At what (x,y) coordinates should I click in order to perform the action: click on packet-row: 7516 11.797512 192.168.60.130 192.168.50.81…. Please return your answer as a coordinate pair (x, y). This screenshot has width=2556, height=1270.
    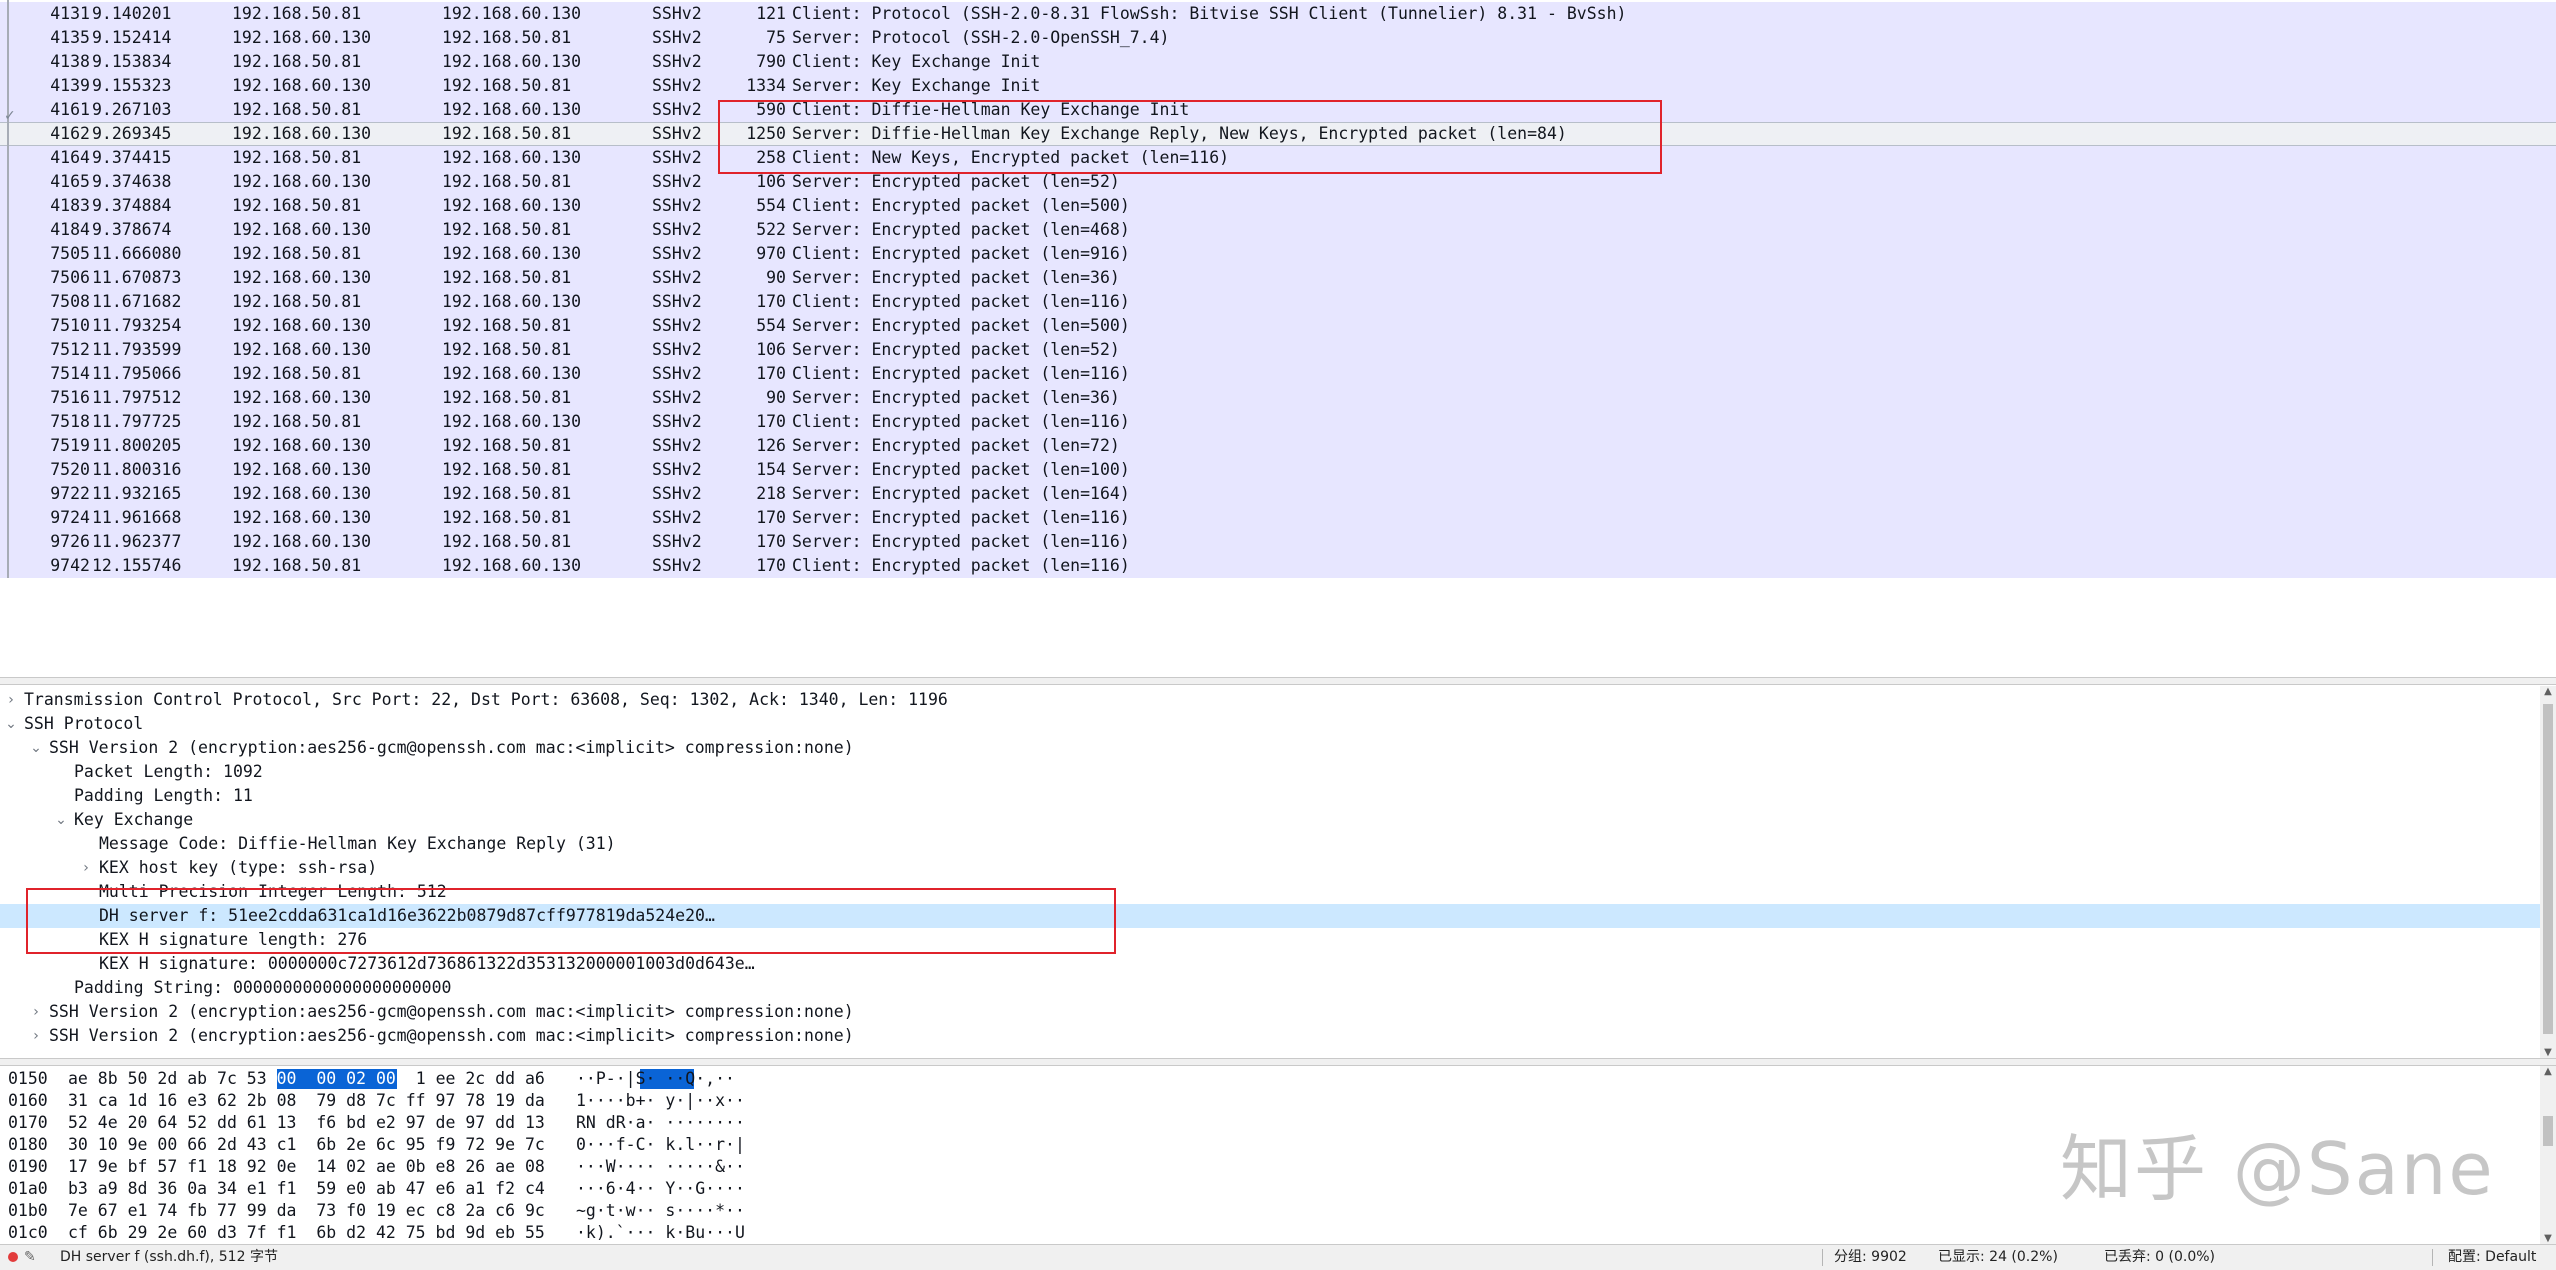
    Looking at the image, I should click on (1278, 398).